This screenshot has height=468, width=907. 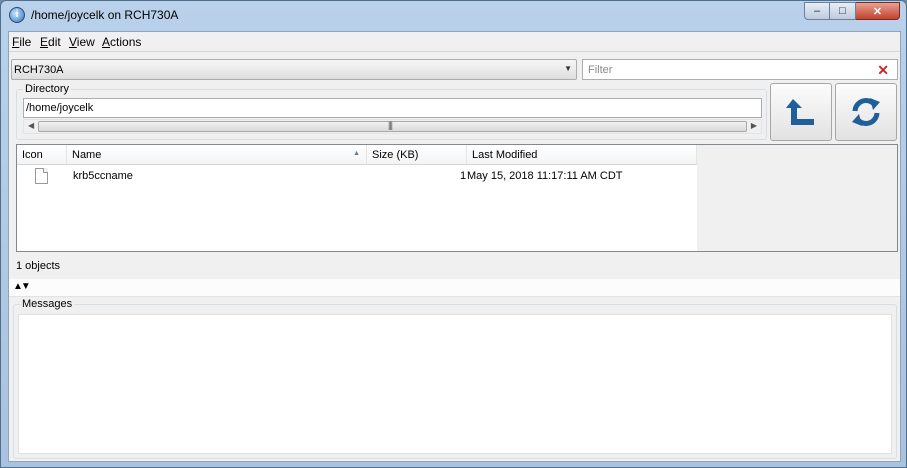 What do you see at coordinates (217, 155) in the screenshot?
I see `column-header-name: Name ▲` at bounding box center [217, 155].